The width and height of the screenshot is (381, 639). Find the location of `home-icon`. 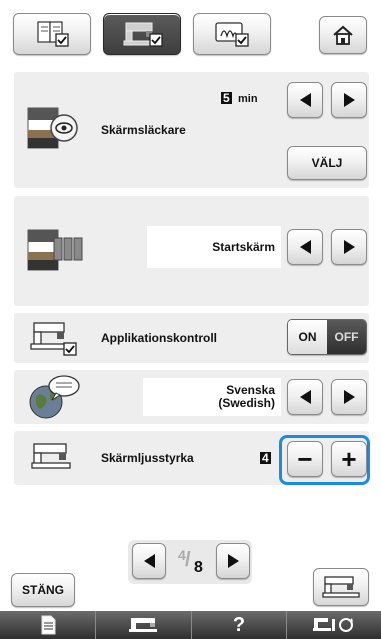

home-icon is located at coordinates (343, 35).